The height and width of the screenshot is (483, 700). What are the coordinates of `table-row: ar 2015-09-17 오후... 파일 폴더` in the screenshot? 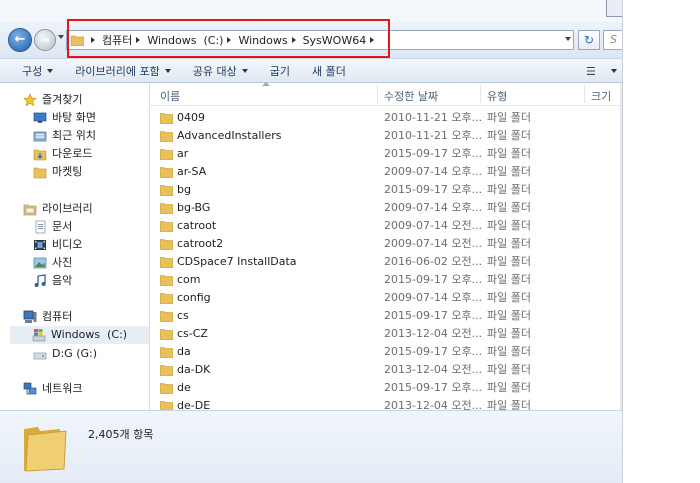 It's located at (386, 154).